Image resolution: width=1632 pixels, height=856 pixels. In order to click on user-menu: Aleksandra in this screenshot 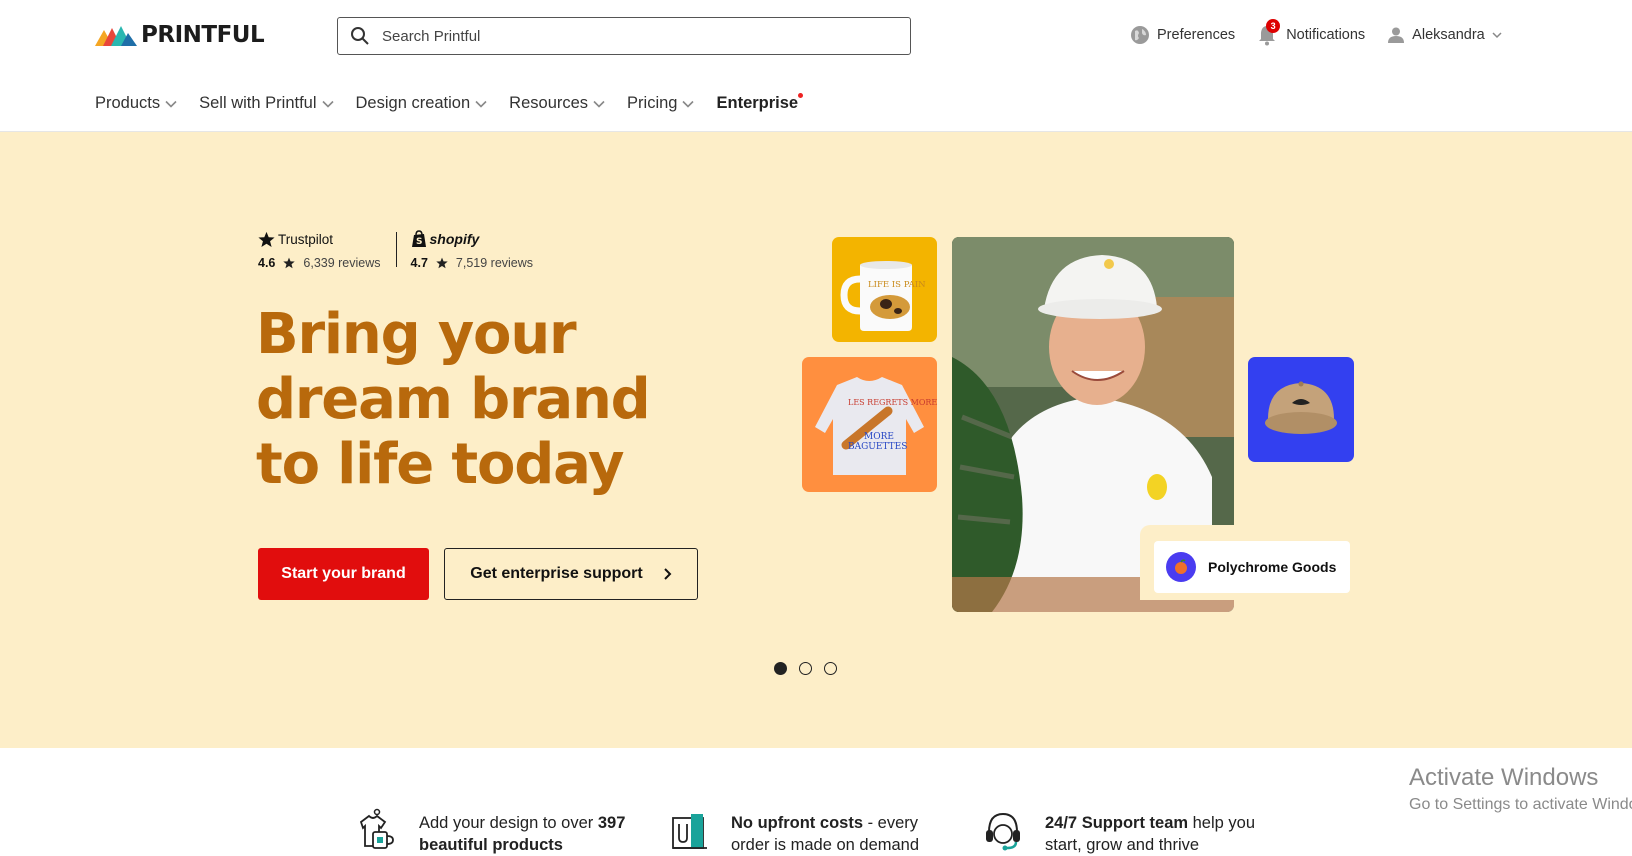, I will do `click(1444, 35)`.